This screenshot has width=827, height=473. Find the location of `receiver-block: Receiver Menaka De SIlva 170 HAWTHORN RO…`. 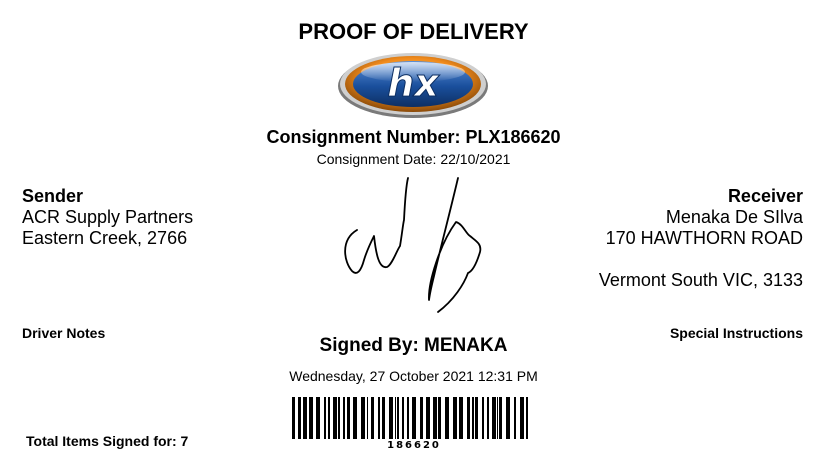

receiver-block: Receiver Menaka De SIlva 170 HAWTHORN RO… is located at coordinates (701, 238).